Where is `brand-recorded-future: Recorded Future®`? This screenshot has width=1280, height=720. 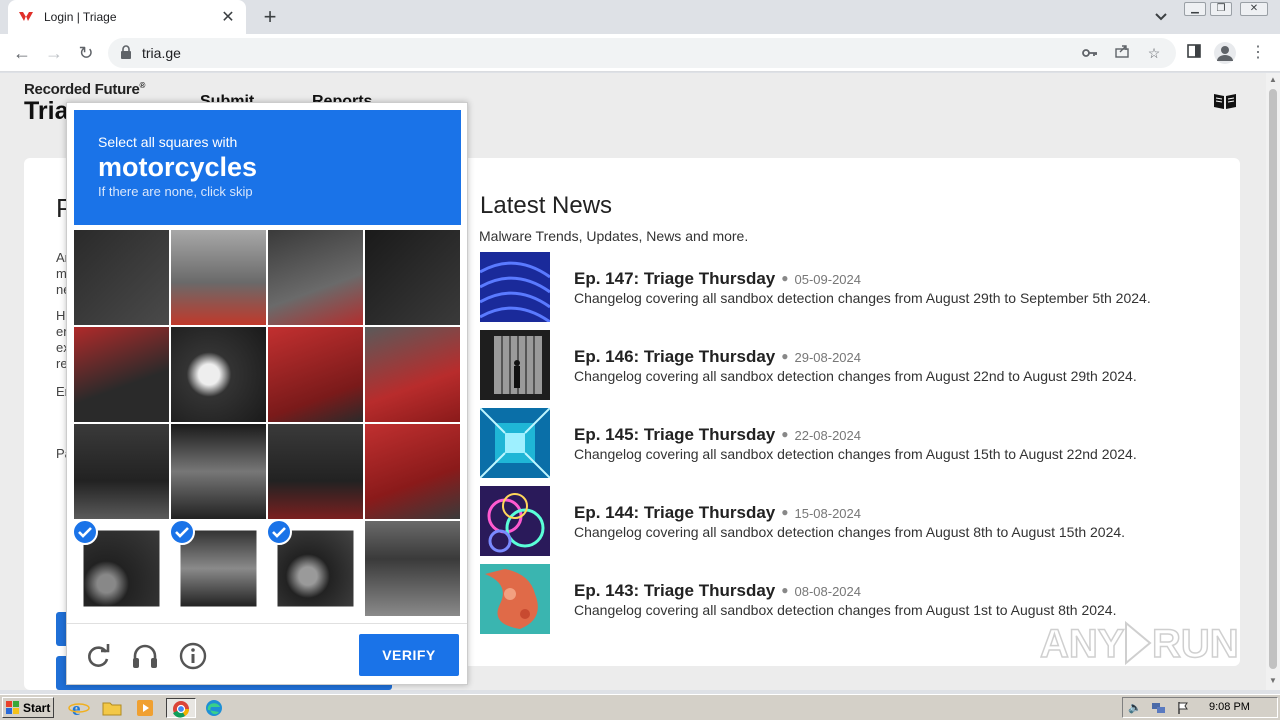 brand-recorded-future: Recorded Future® is located at coordinates (85, 89).